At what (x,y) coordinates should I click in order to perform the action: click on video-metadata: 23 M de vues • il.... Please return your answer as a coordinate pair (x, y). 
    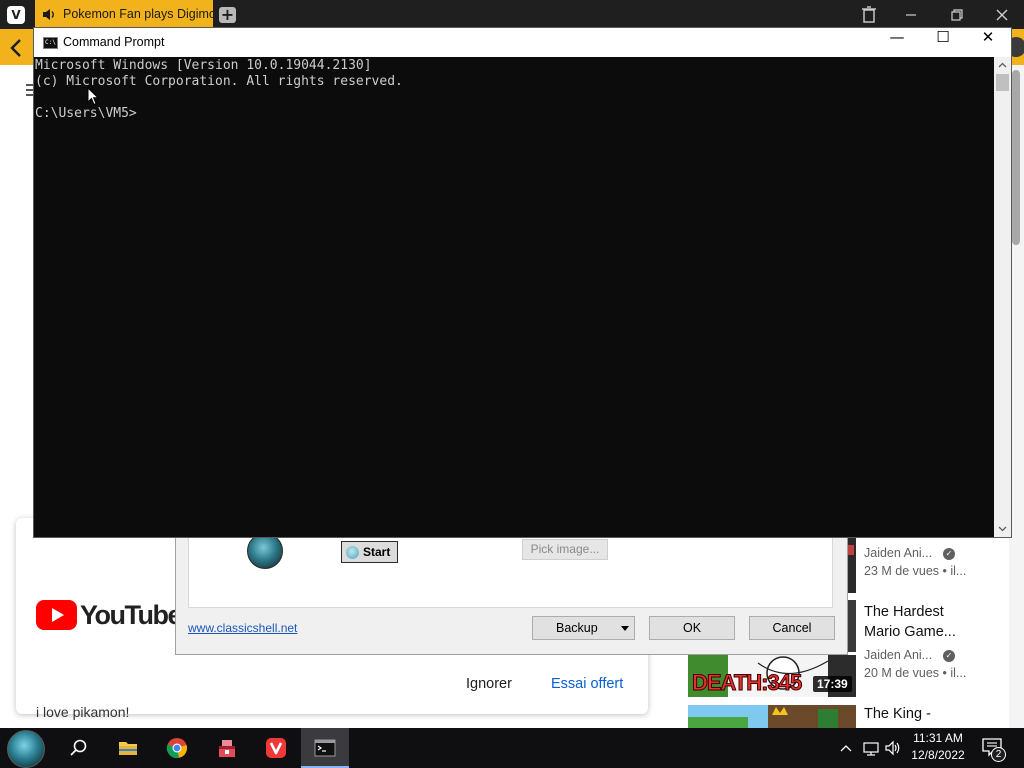
    Looking at the image, I should click on (915, 571).